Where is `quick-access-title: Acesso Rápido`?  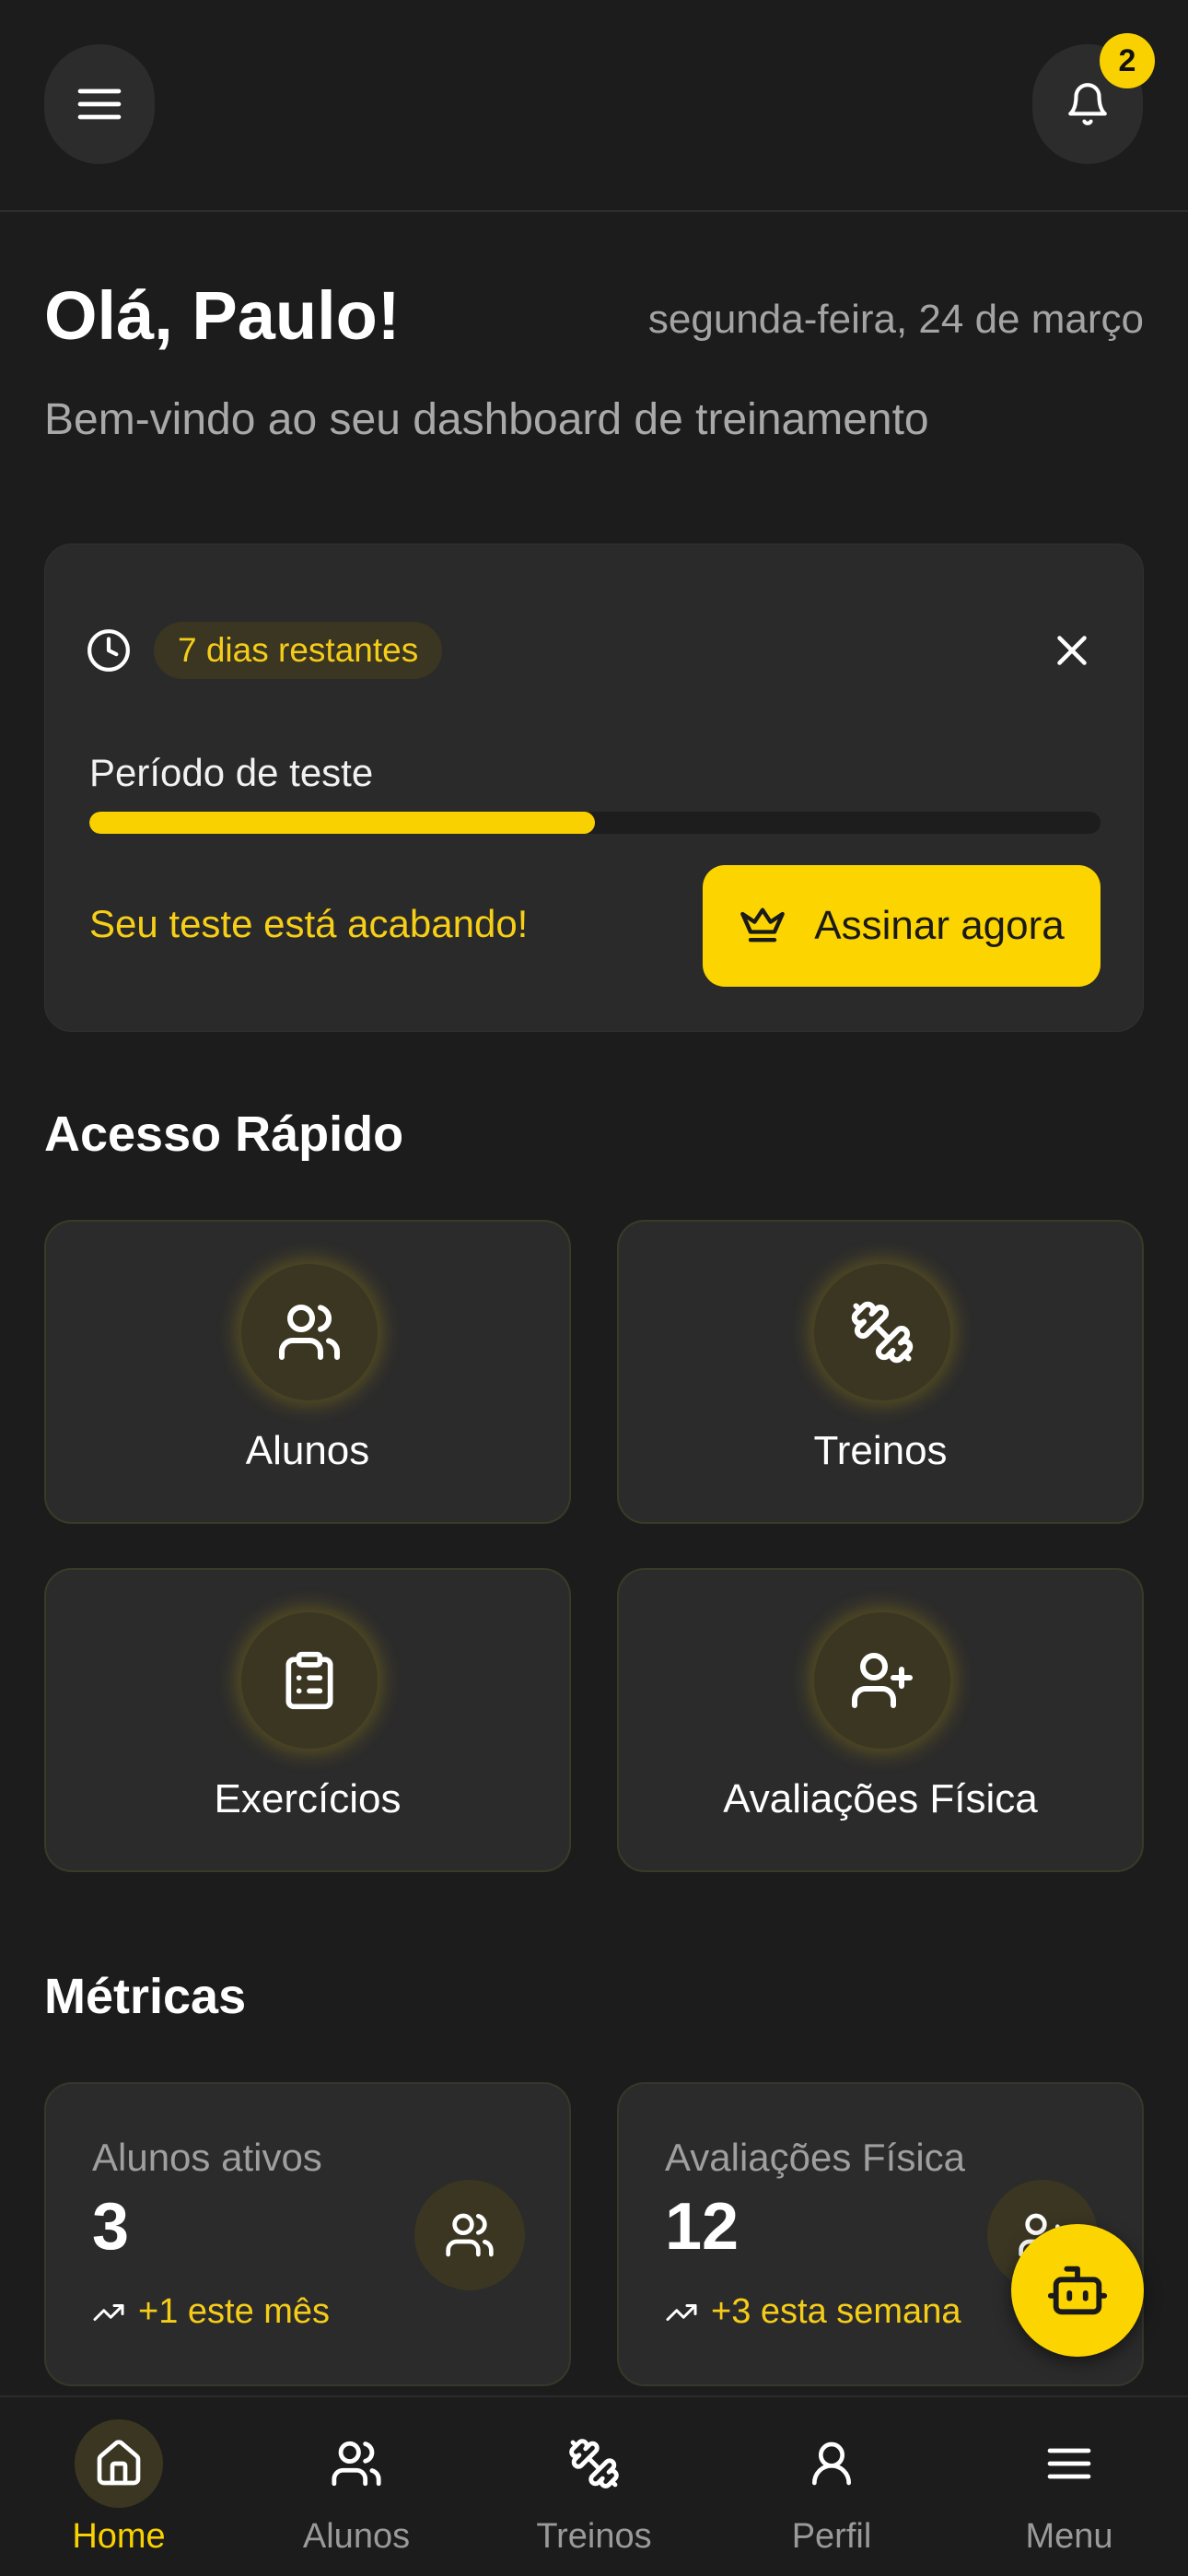 quick-access-title: Acesso Rápido is located at coordinates (224, 1134).